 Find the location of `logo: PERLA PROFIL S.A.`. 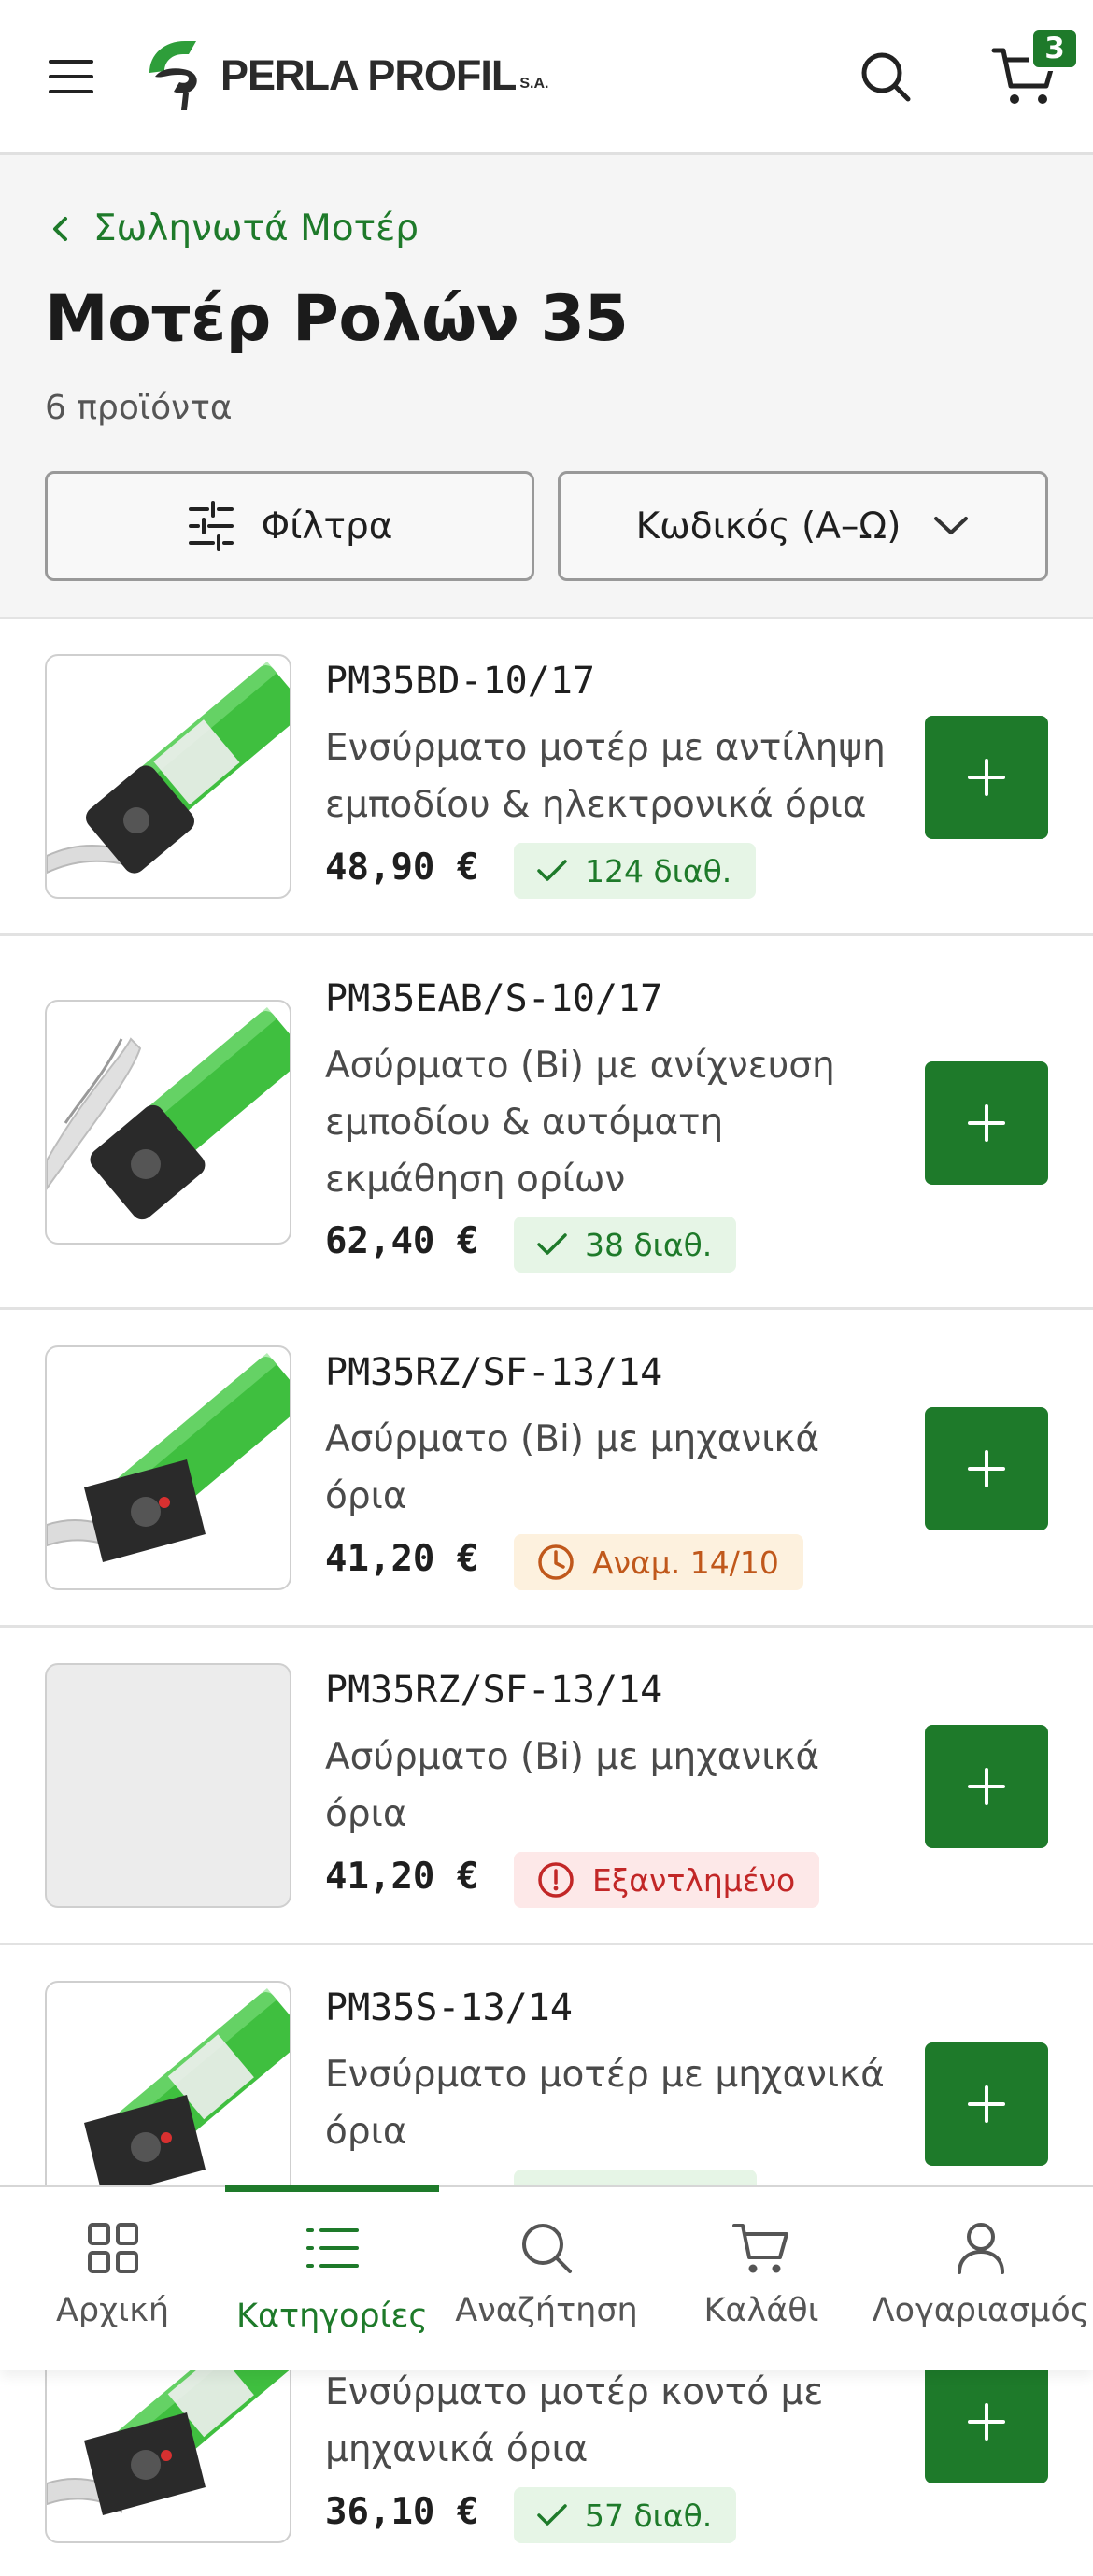

logo: PERLA PROFIL S.A. is located at coordinates (345, 76).